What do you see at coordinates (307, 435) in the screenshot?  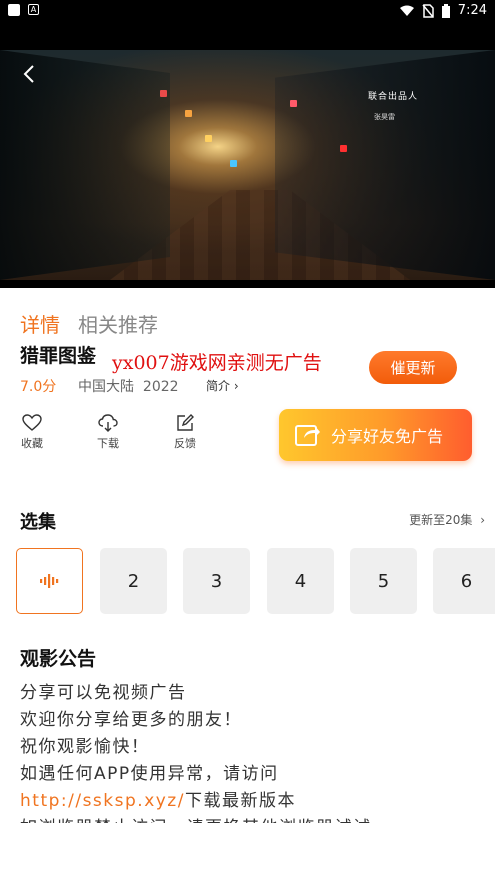 I see `share-icon` at bounding box center [307, 435].